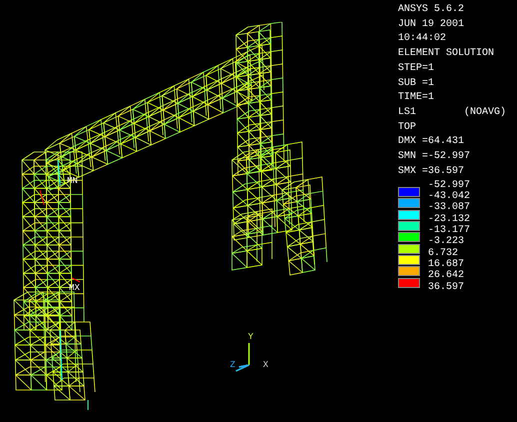 This screenshot has height=422, width=517. What do you see at coordinates (251, 337) in the screenshot?
I see `axis-label: Y` at bounding box center [251, 337].